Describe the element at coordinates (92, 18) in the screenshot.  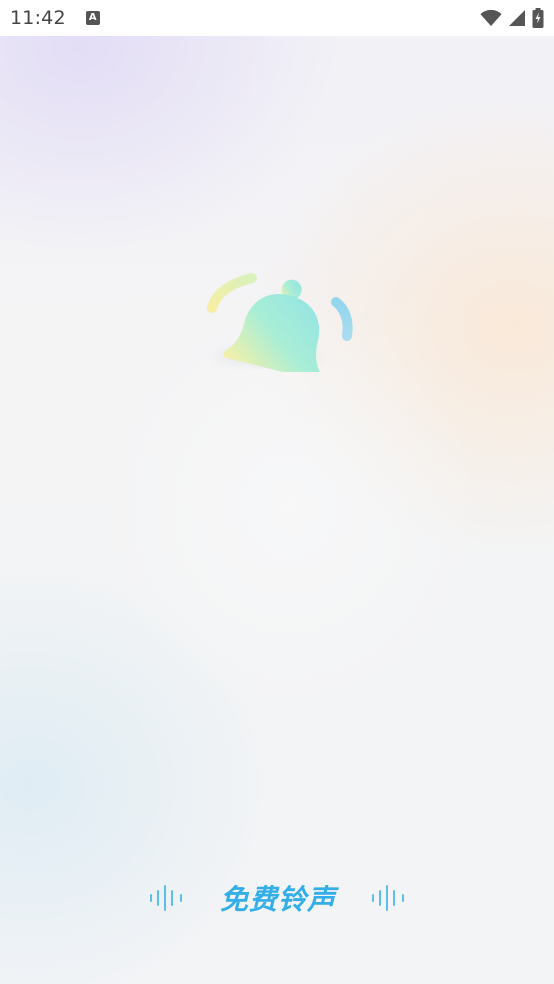
I see `notification-icon: A` at that location.